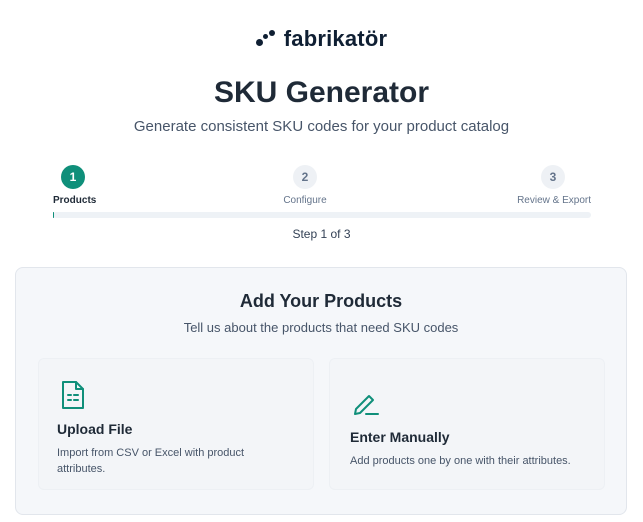 This screenshot has height=522, width=643. What do you see at coordinates (335, 38) in the screenshot?
I see `brand-name: fabrikatör` at bounding box center [335, 38].